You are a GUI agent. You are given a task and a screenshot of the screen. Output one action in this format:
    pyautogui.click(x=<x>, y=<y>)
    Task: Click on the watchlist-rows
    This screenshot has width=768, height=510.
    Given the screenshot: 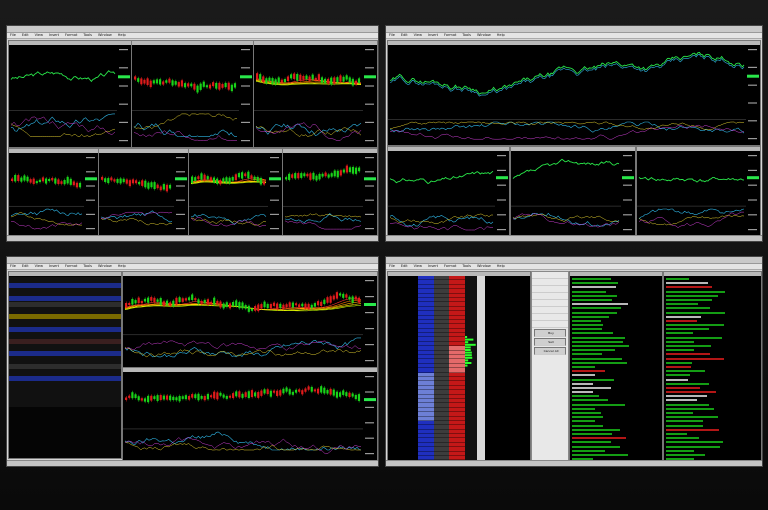 What is the action you would take?
    pyautogui.click(x=65, y=342)
    